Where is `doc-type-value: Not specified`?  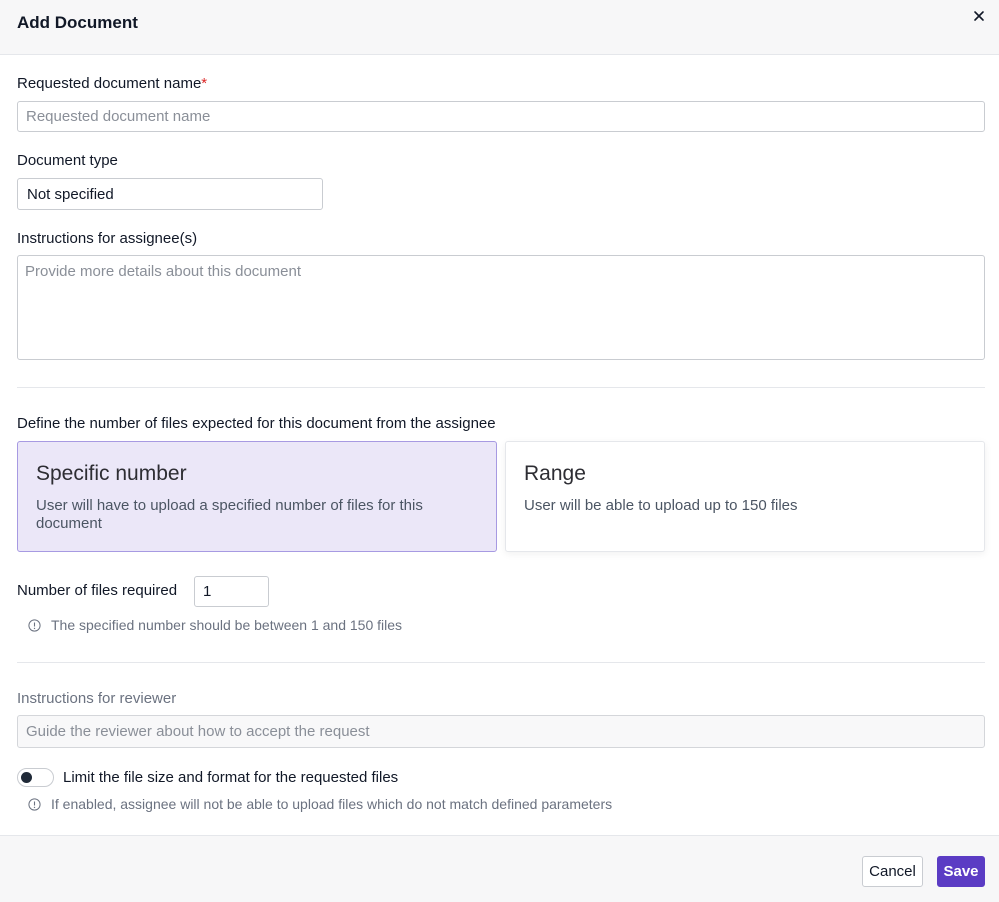 doc-type-value: Not specified is located at coordinates (70, 194).